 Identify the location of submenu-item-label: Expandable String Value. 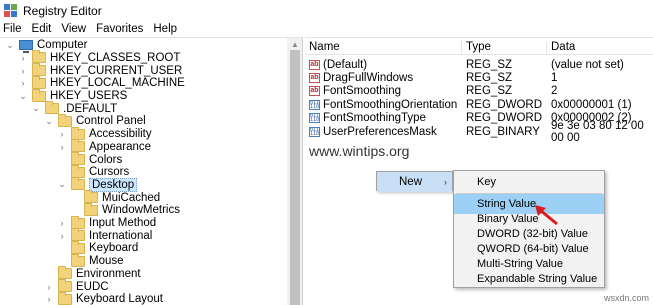
(537, 279).